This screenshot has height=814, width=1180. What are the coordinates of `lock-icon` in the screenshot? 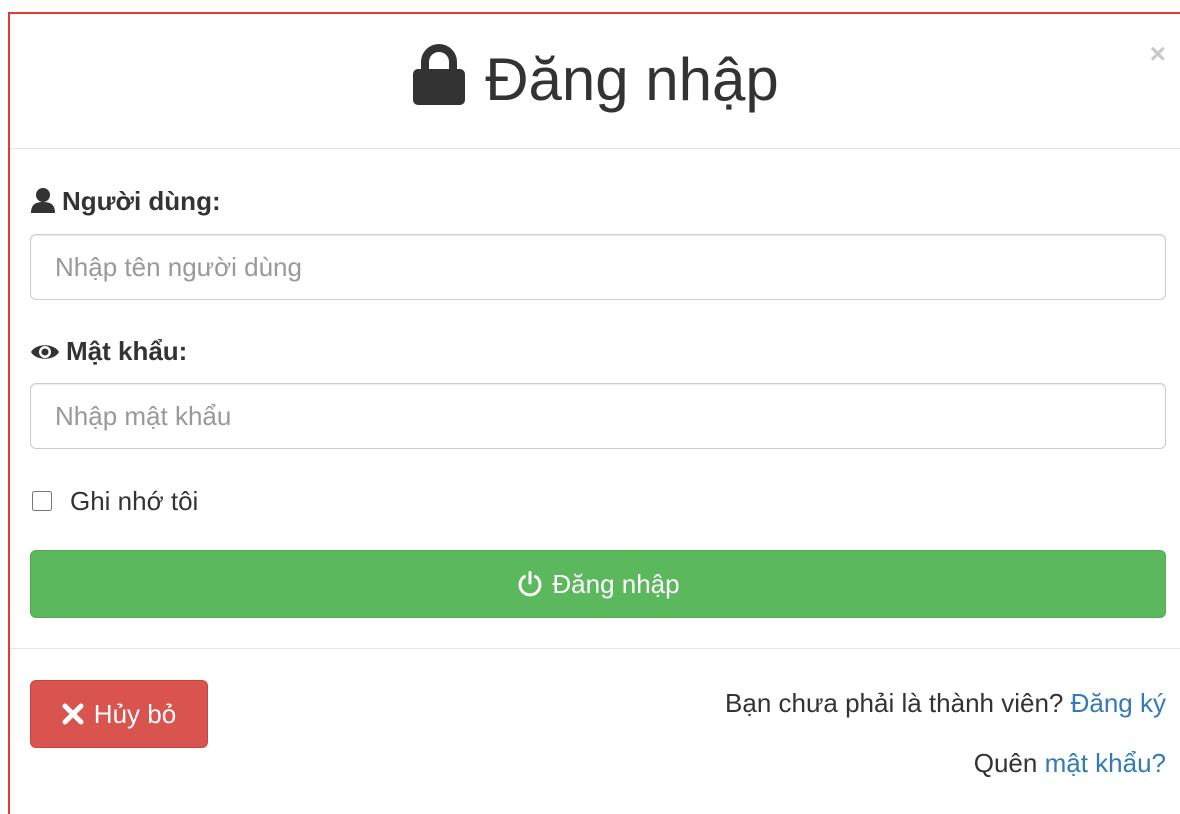 It's located at (439, 74).